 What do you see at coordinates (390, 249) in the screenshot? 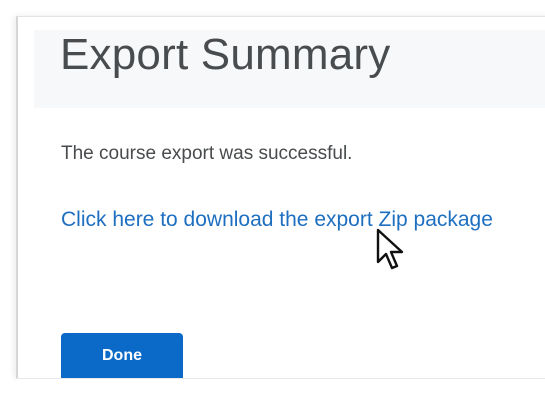
I see `mouse-pointer-arrow-icon` at bounding box center [390, 249].